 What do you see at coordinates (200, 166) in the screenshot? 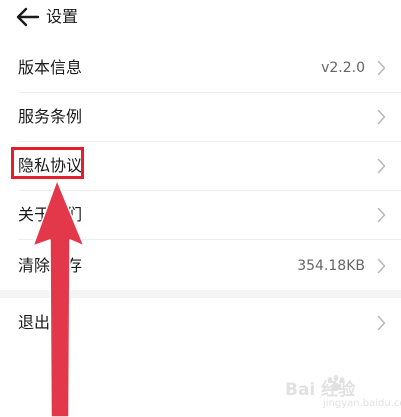
I see `settings-item-privacy: 隐私协议` at bounding box center [200, 166].